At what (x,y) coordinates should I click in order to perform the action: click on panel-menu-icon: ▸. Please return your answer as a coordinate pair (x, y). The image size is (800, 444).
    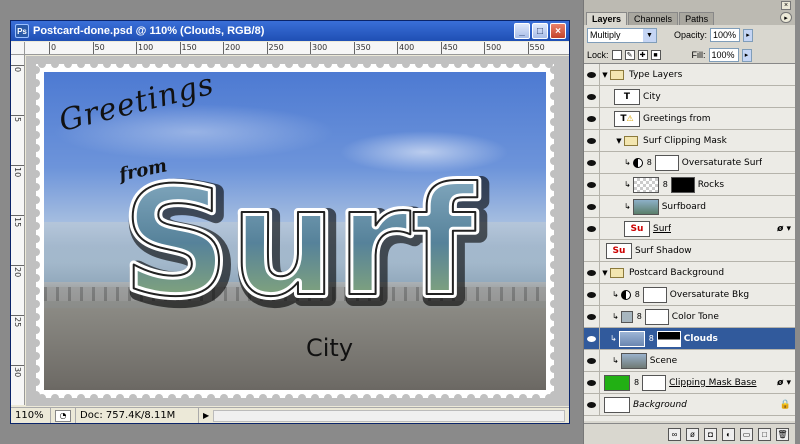
    Looking at the image, I should click on (786, 17).